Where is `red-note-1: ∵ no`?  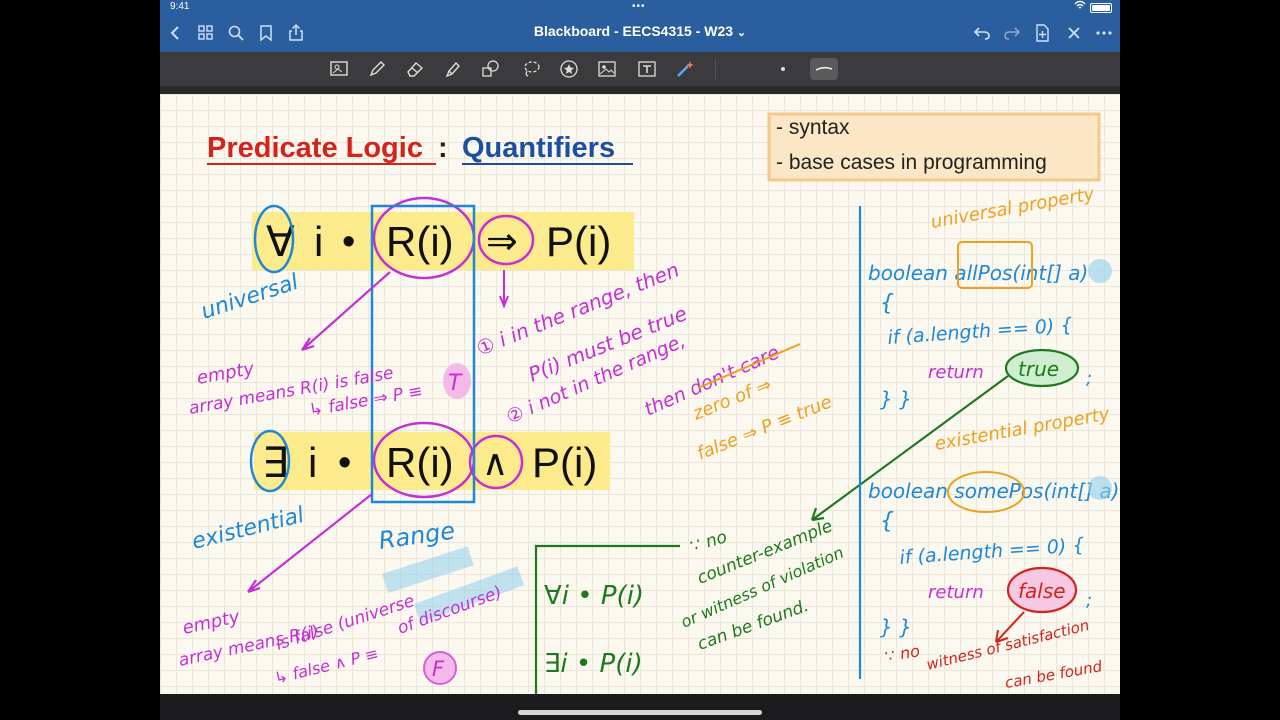
red-note-1: ∵ no is located at coordinates (902, 653).